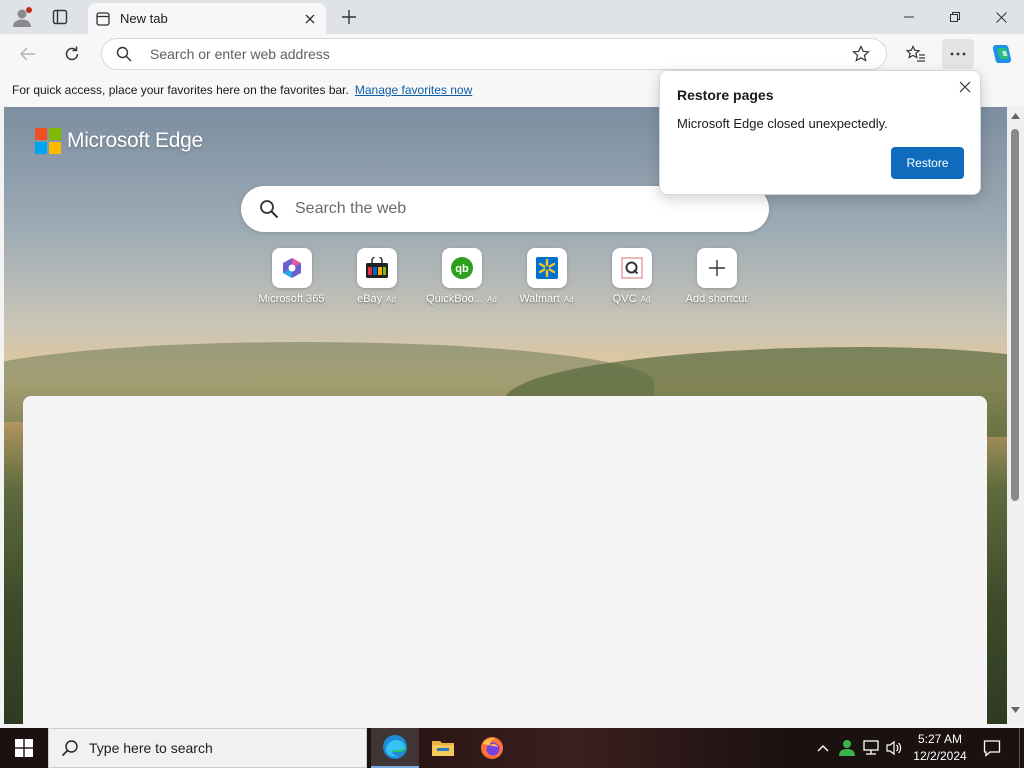 This screenshot has height=768, width=1024. I want to click on profile-icon, so click(22, 17).